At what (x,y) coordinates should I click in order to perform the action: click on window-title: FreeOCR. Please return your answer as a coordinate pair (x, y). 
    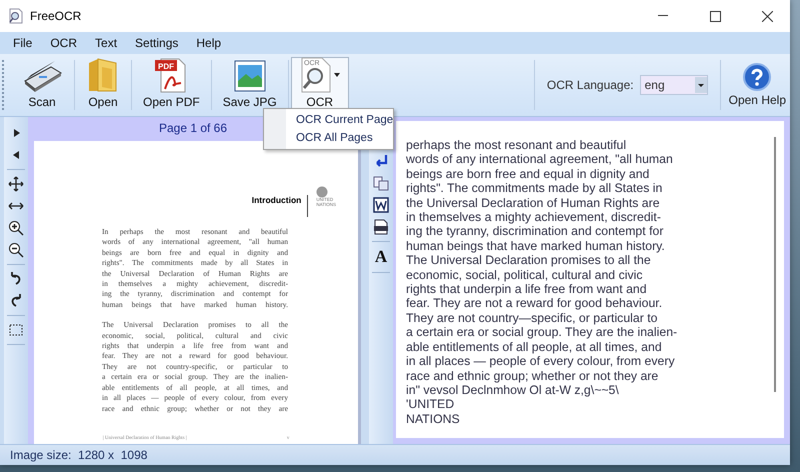
    Looking at the image, I should click on (56, 16).